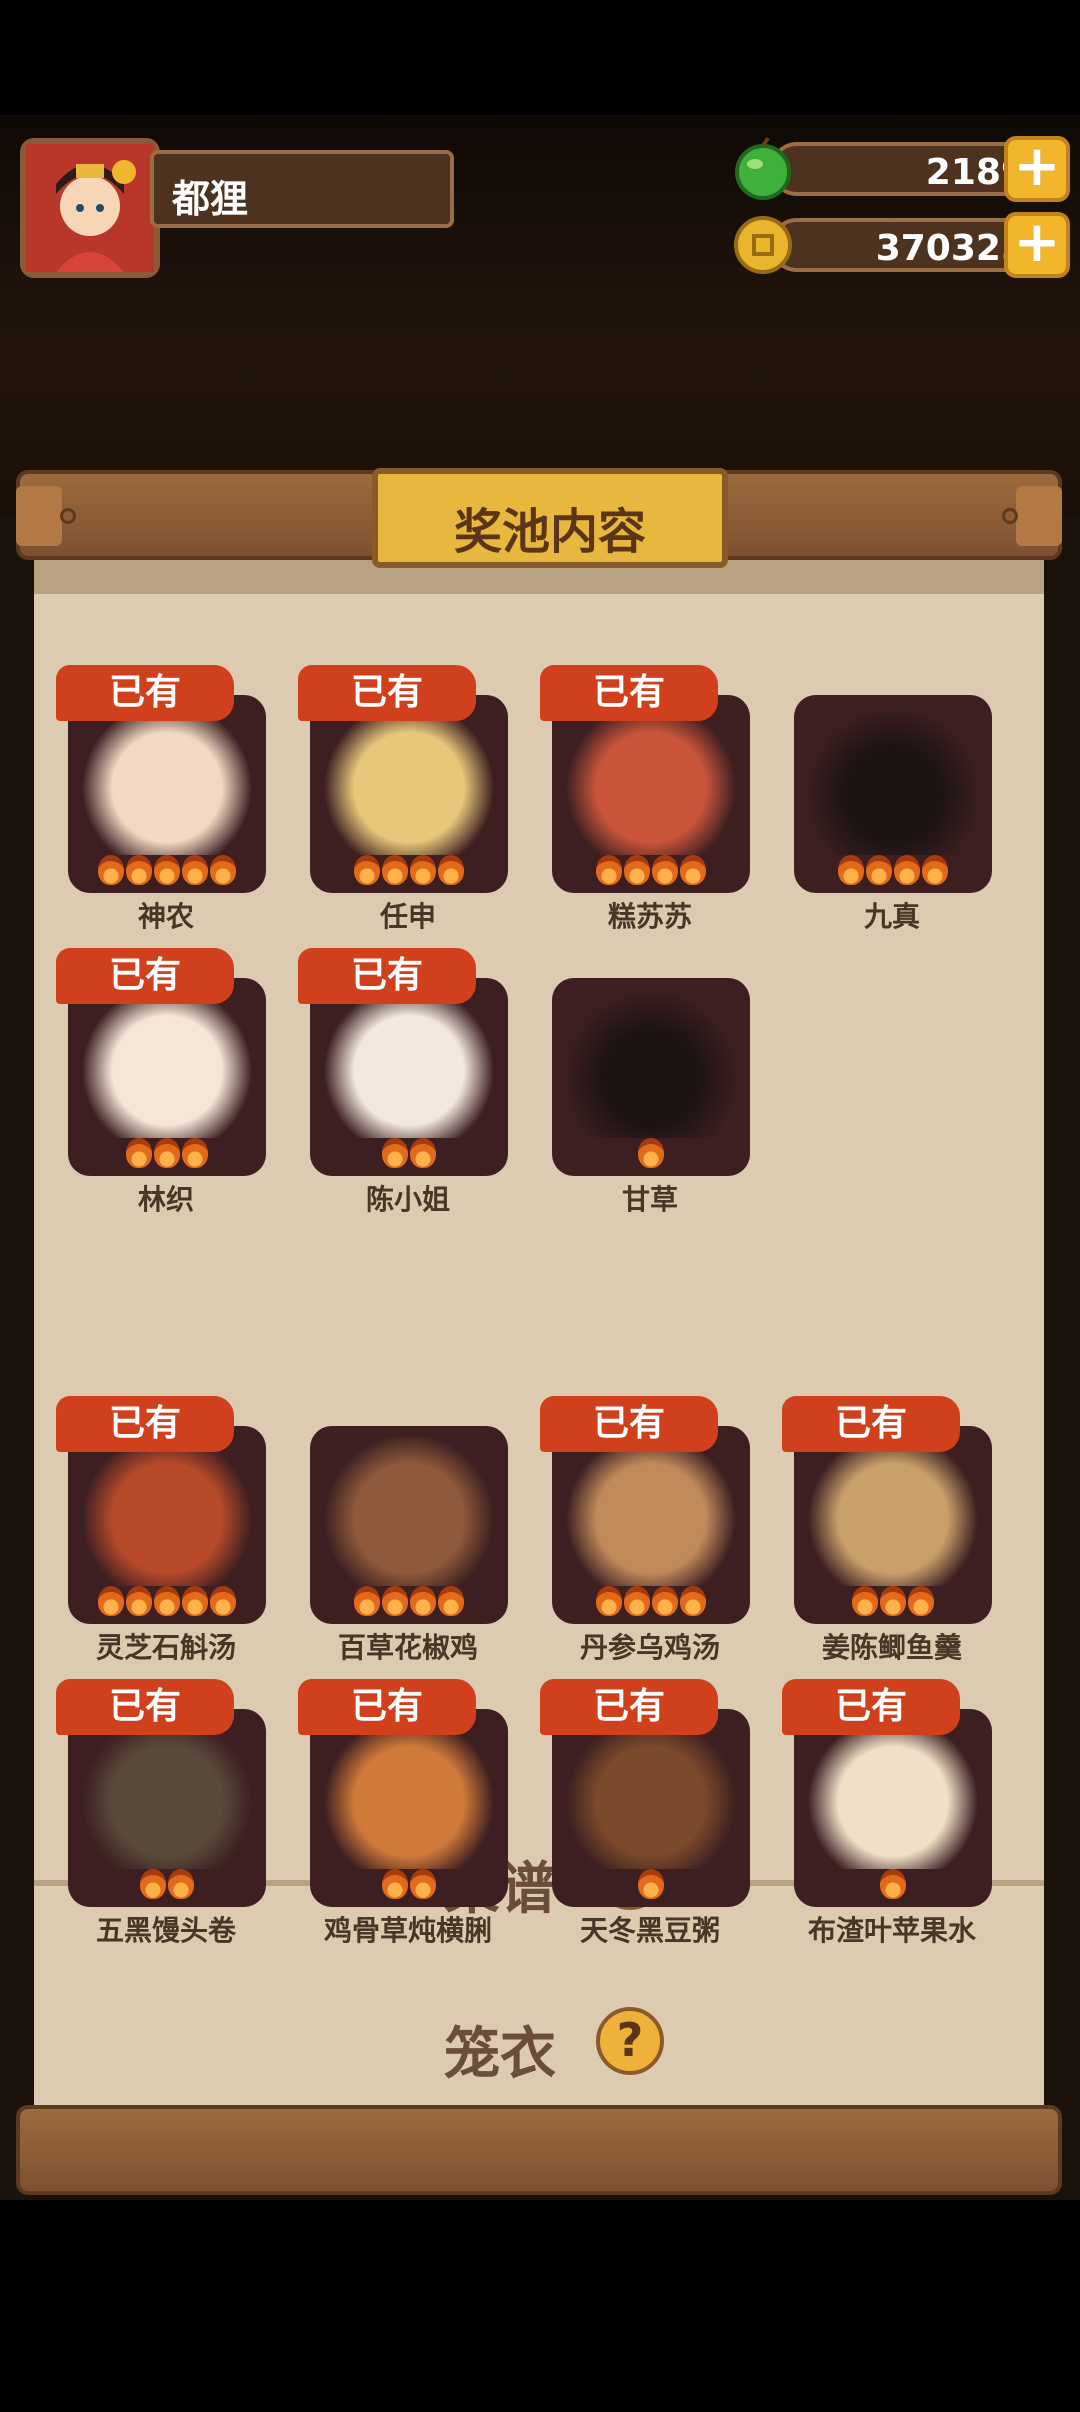  I want to click on gems-resource: 2189 +, so click(900, 169).